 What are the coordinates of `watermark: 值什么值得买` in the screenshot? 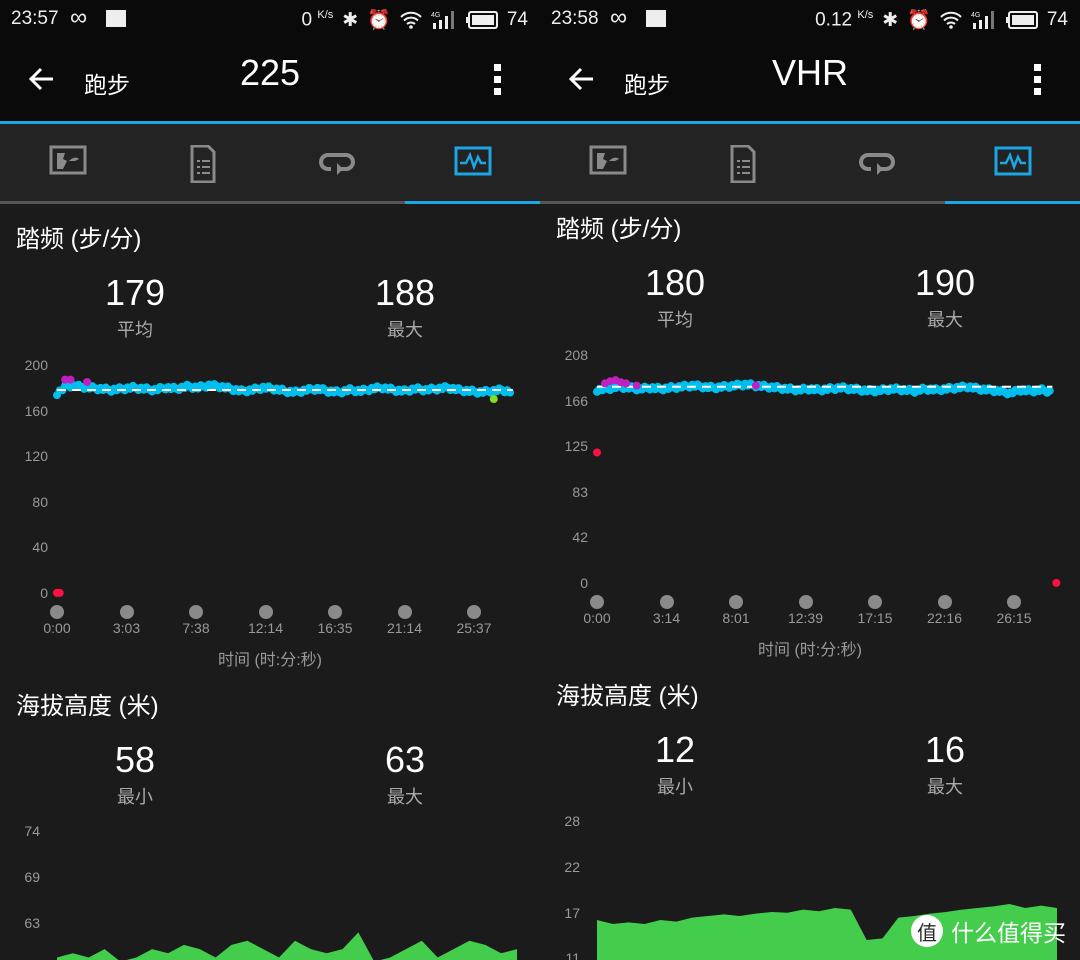 It's located at (988, 931).